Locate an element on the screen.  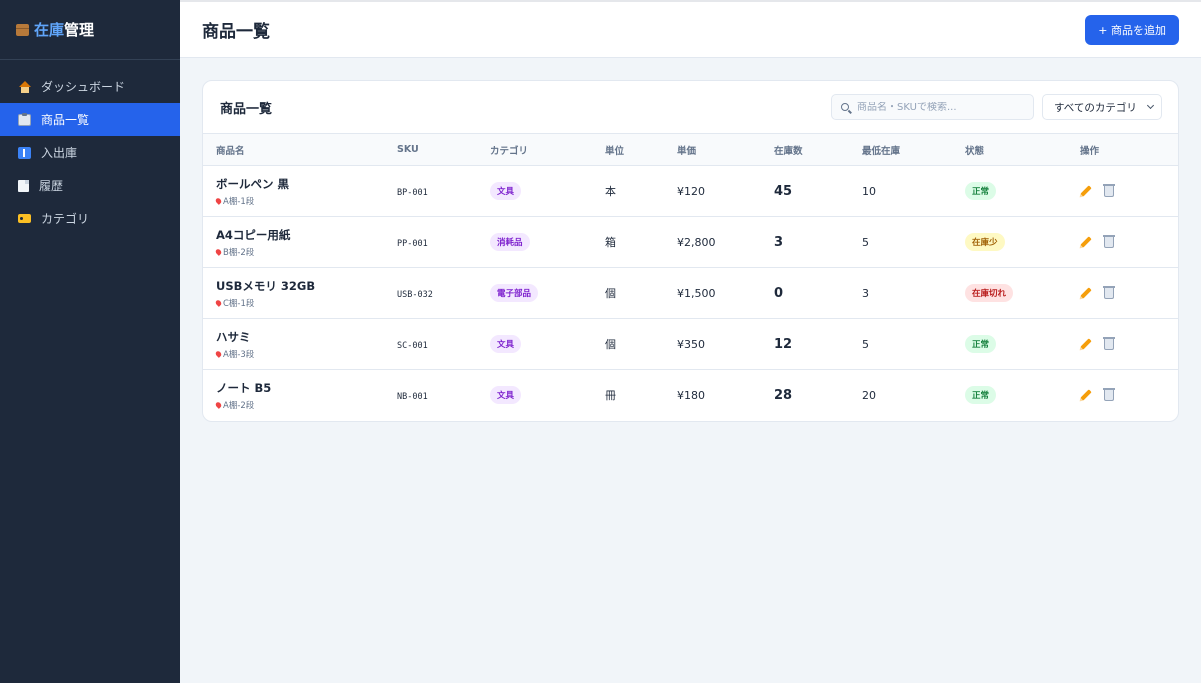
stock-qty: 28 is located at coordinates (783, 395).